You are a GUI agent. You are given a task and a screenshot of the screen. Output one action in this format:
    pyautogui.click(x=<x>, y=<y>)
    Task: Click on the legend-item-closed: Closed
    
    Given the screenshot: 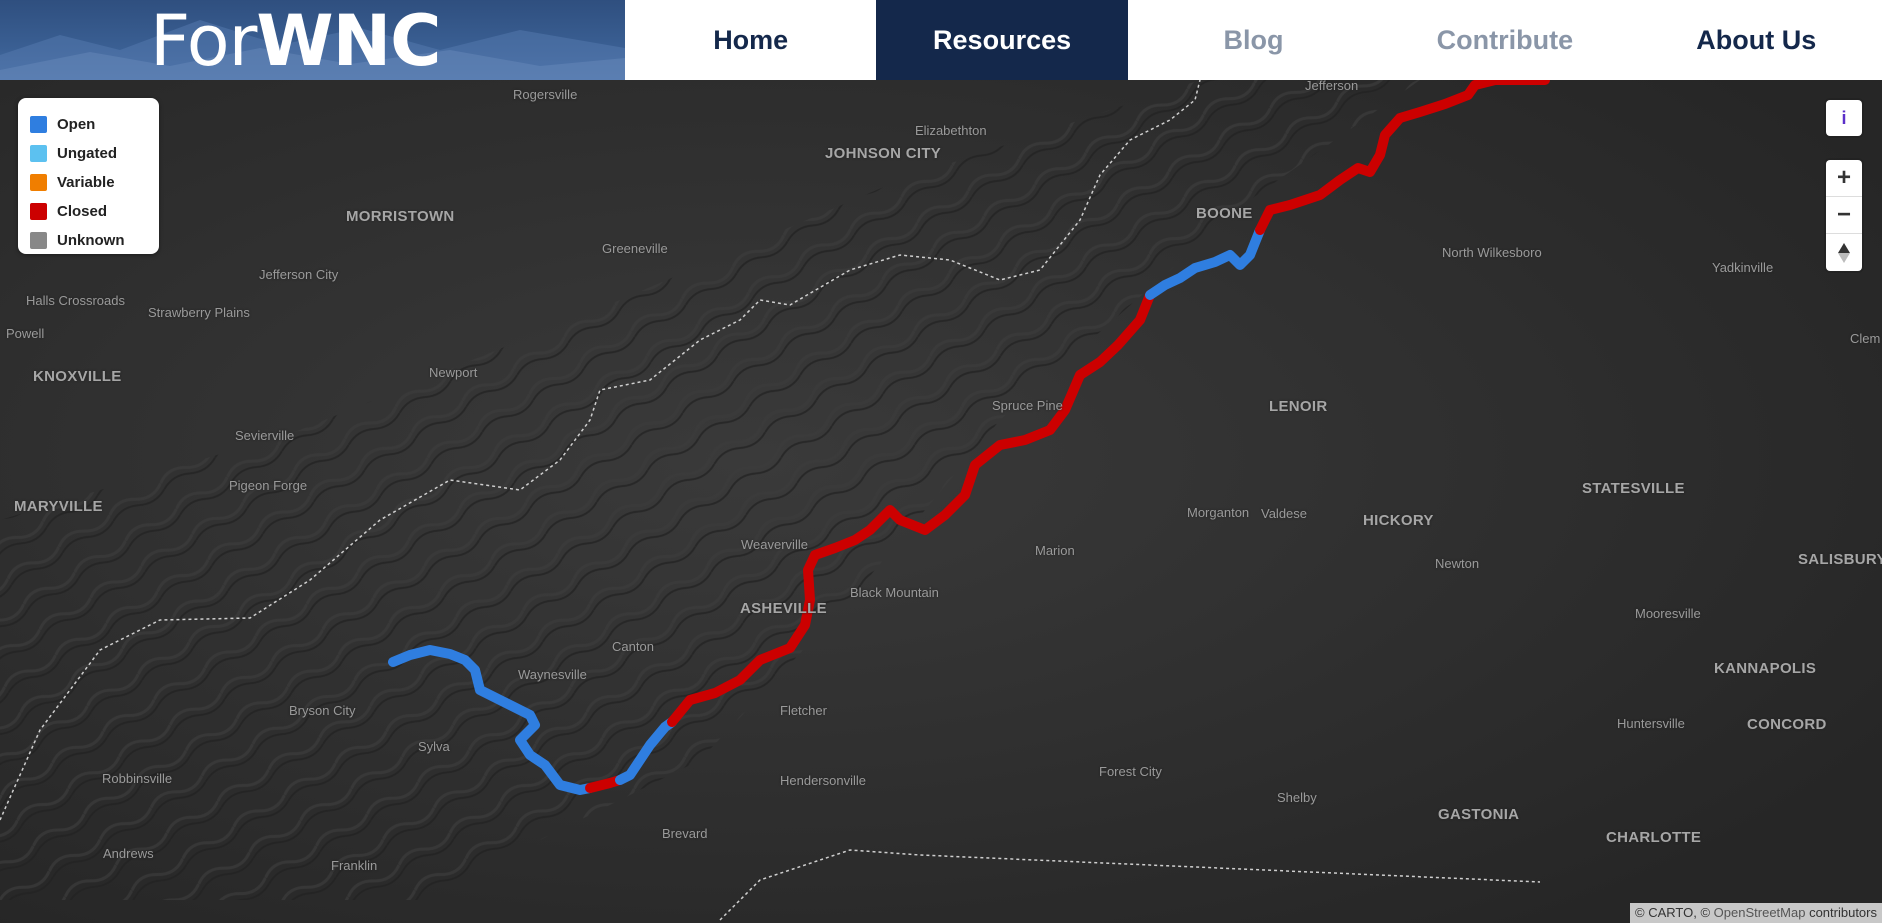 What is the action you would take?
    pyautogui.click(x=94, y=211)
    